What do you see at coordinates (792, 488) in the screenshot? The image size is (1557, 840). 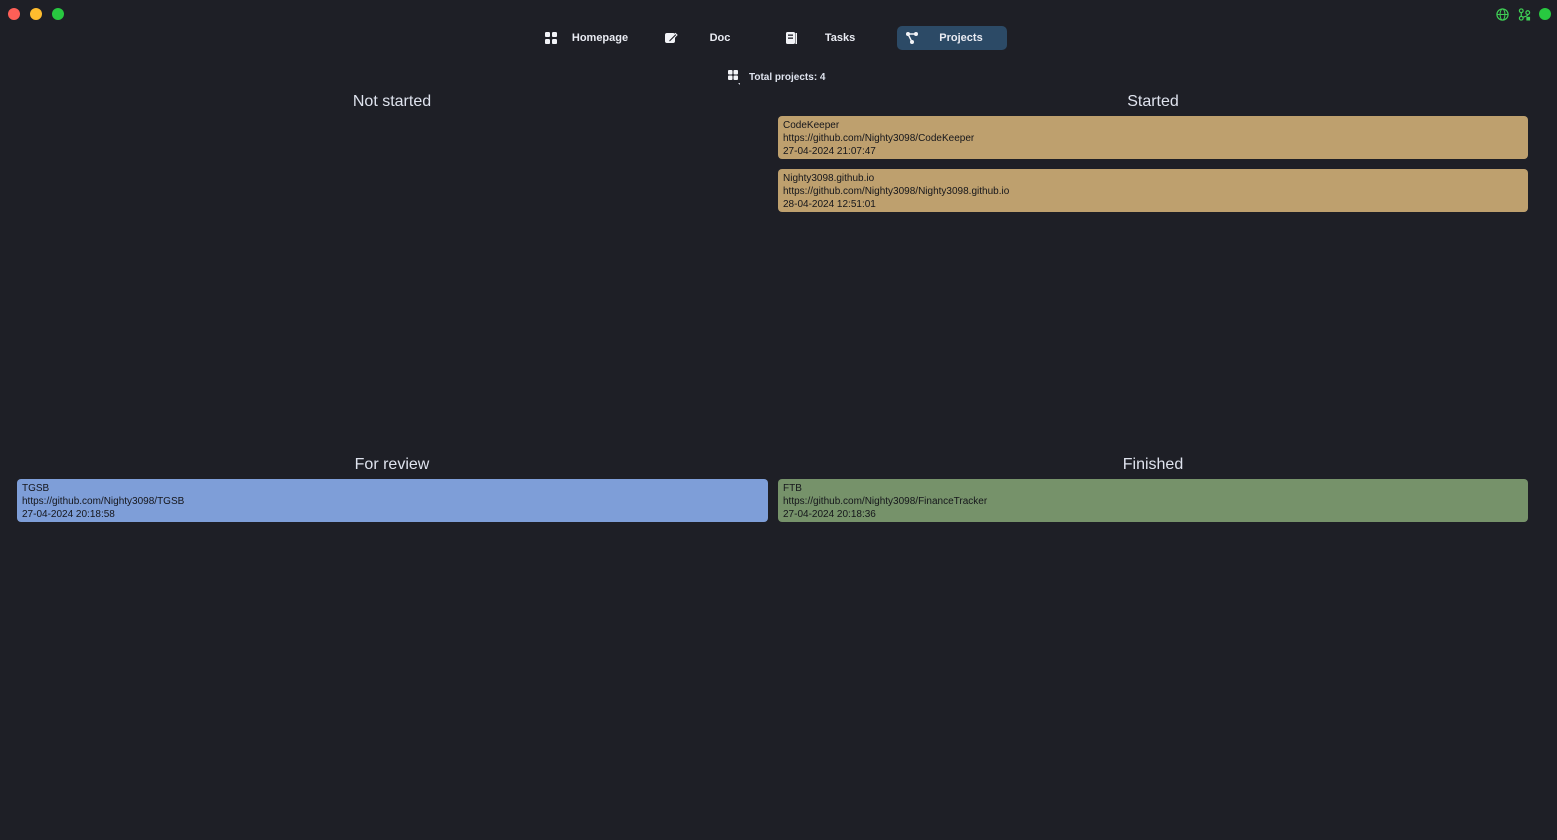 I see `project-name: FTB` at bounding box center [792, 488].